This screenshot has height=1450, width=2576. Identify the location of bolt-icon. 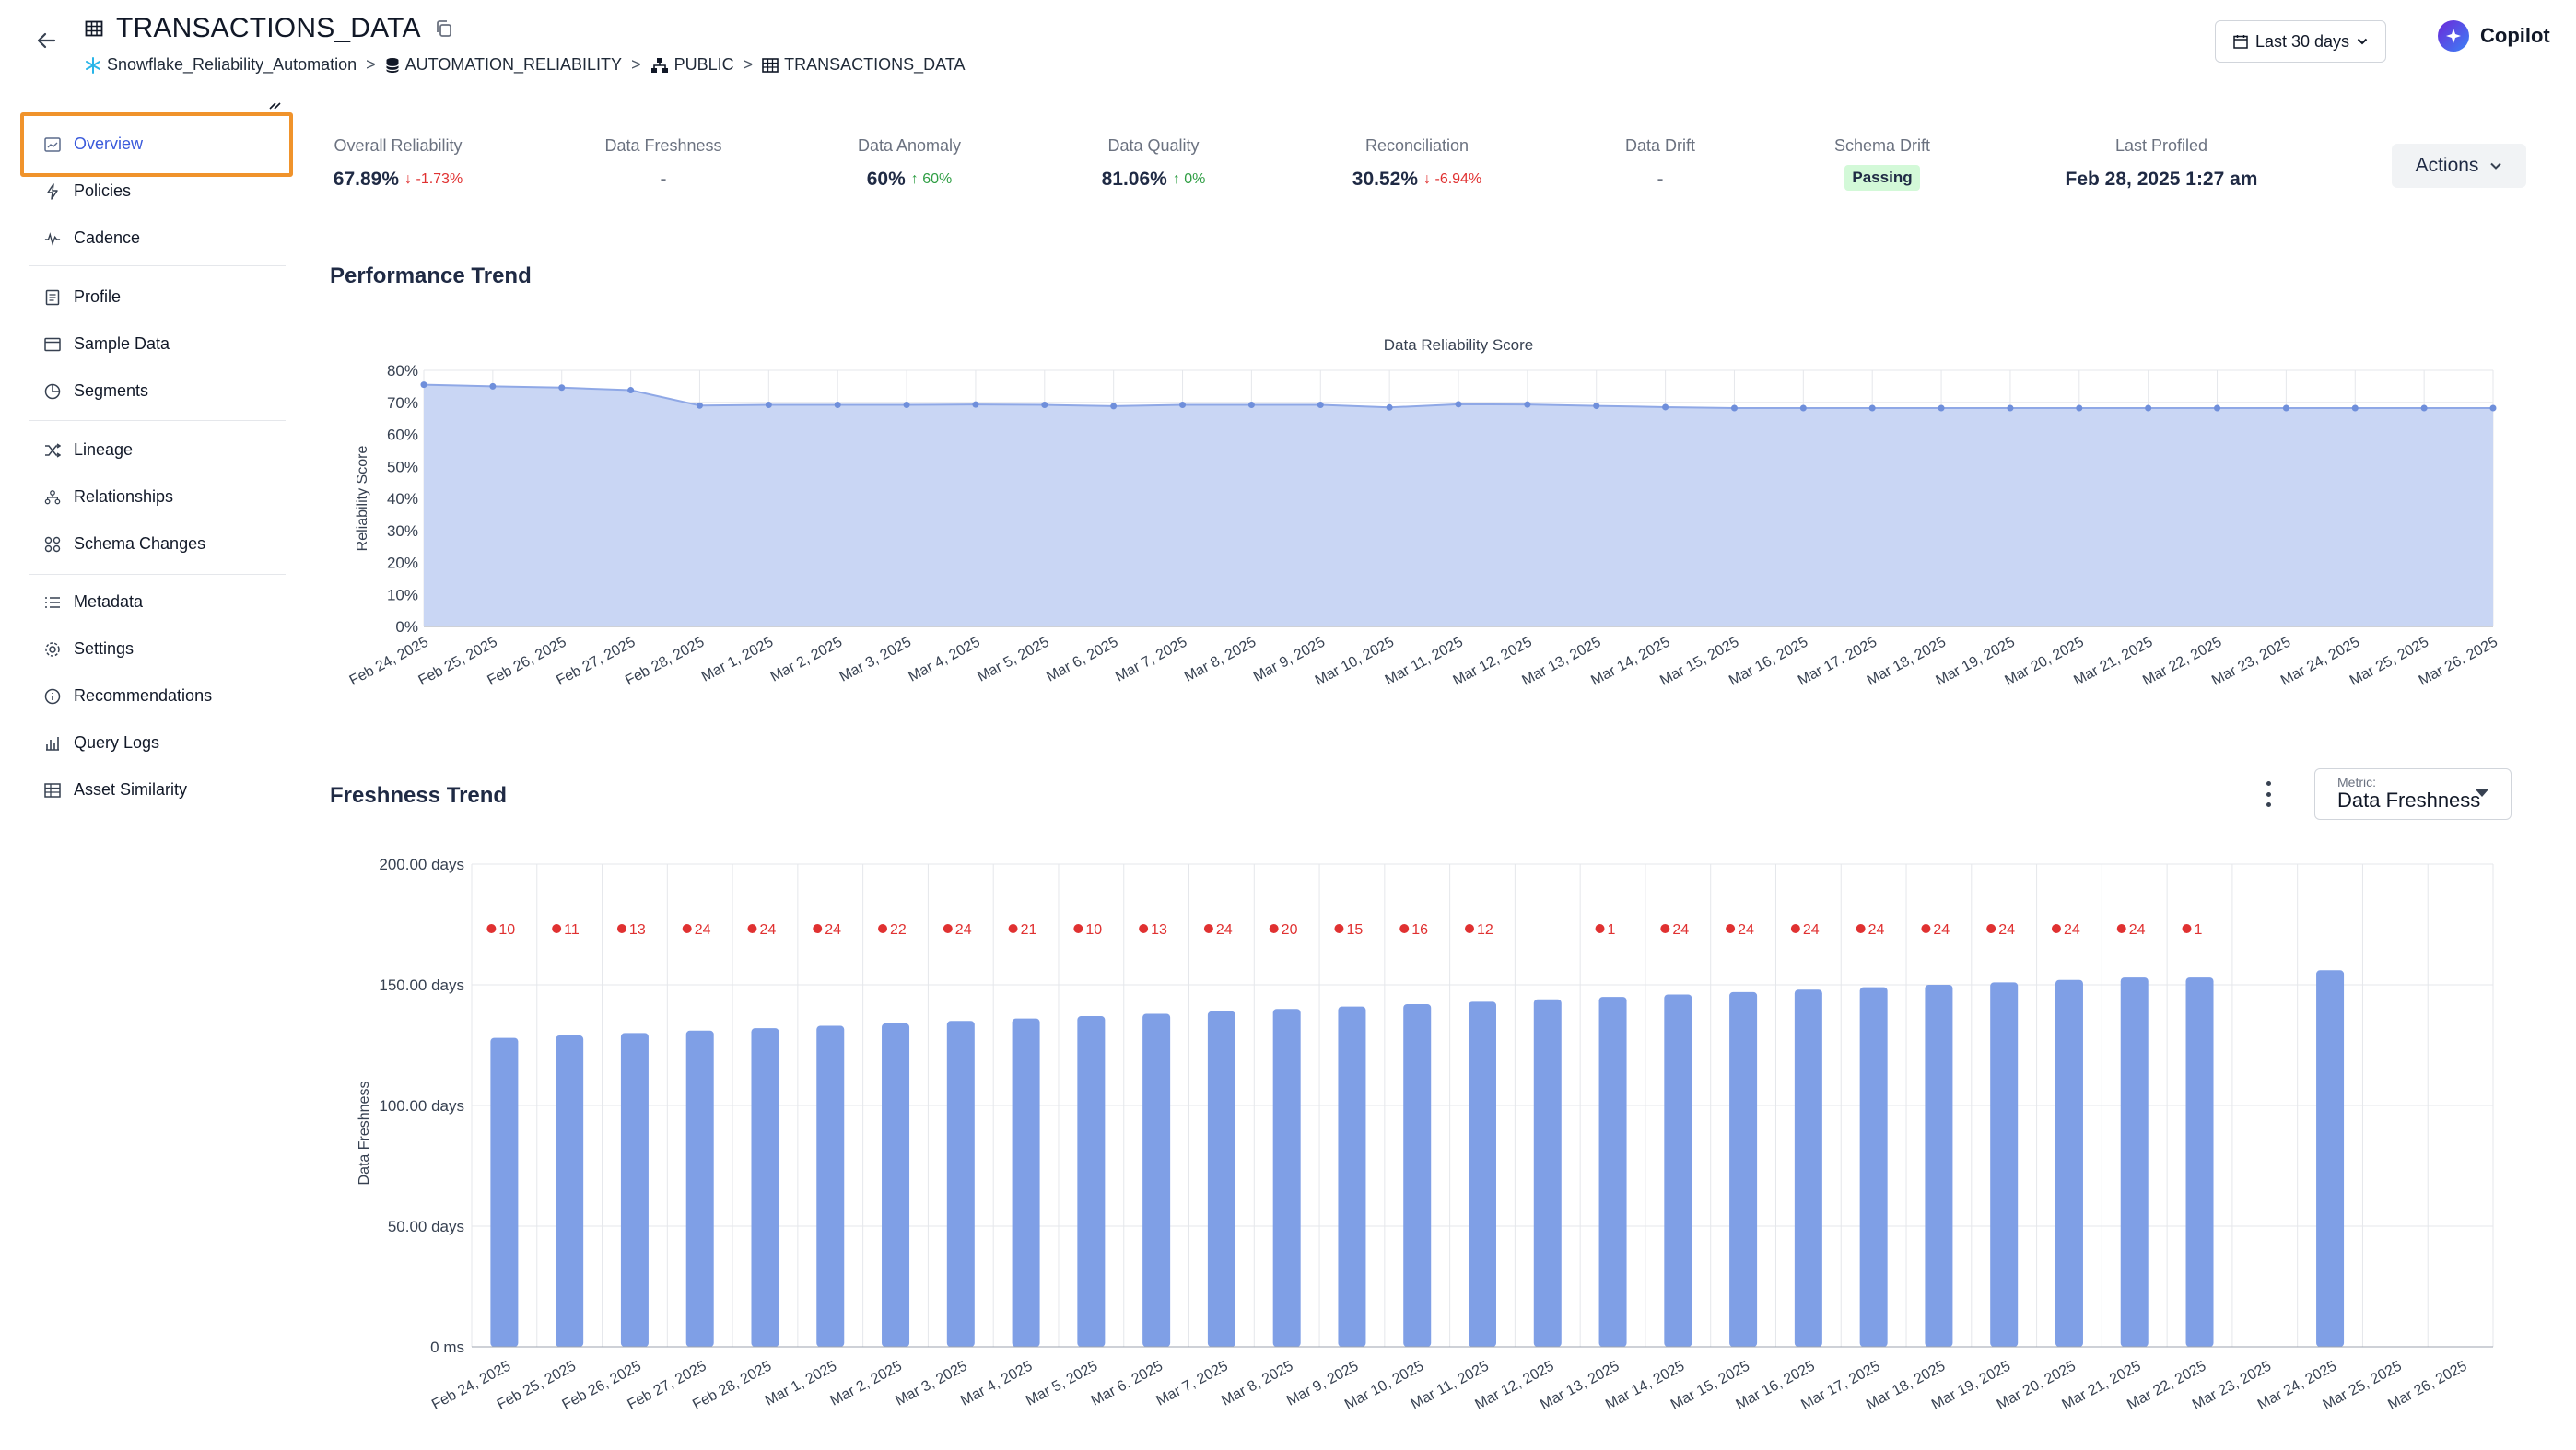
(52, 191).